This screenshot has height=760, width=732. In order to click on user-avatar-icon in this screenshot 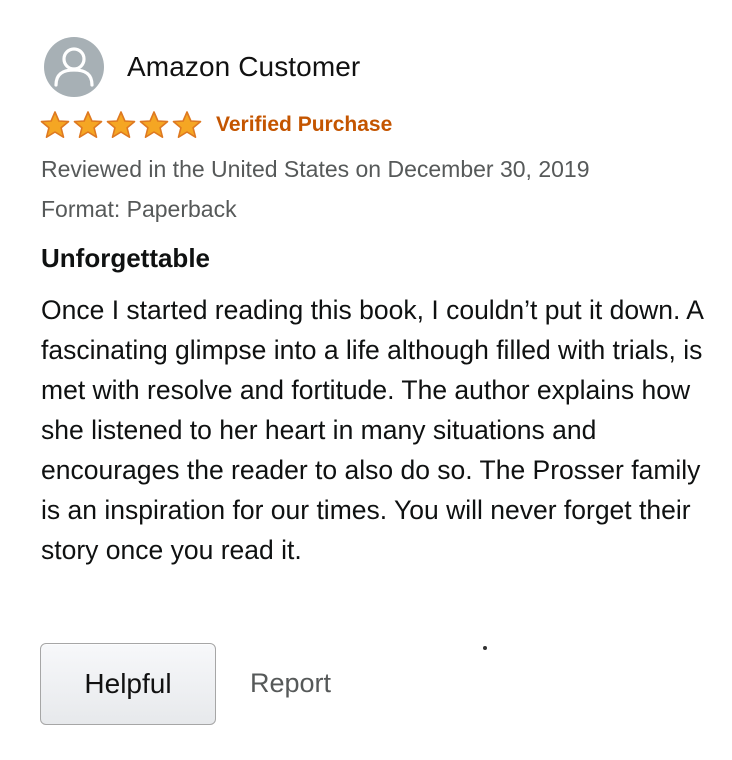, I will do `click(74, 67)`.